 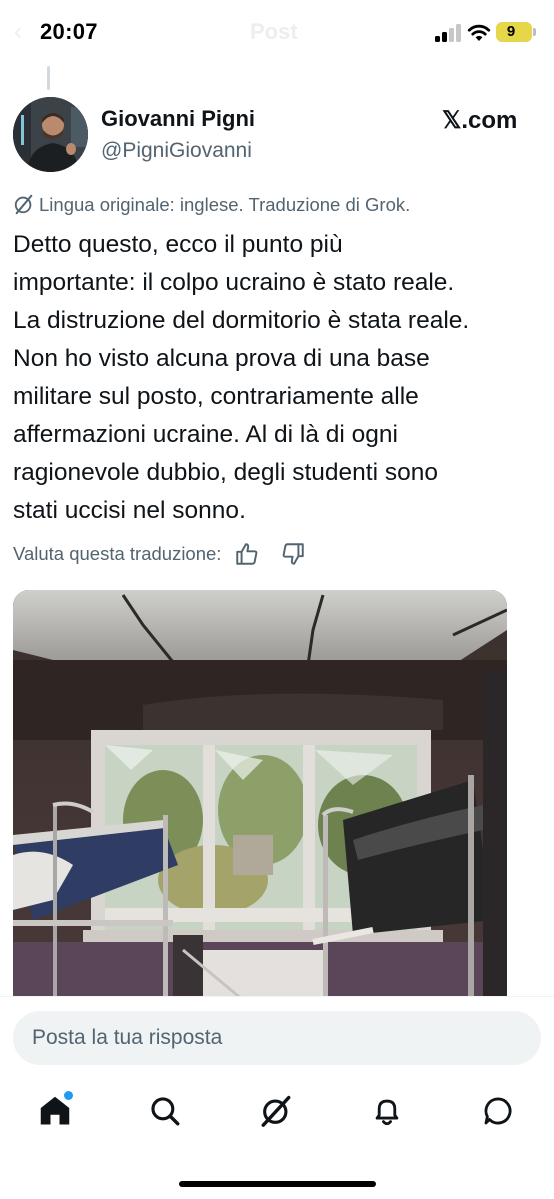 What do you see at coordinates (221, 358) in the screenshot?
I see `tweet-line: Non ho visto alcuna prova di una base` at bounding box center [221, 358].